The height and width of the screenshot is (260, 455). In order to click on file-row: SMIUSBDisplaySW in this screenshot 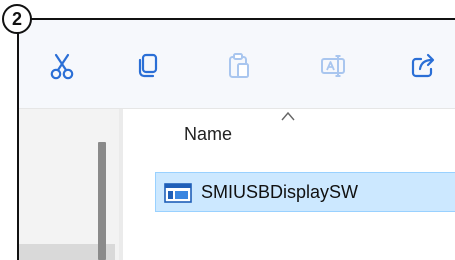, I will do `click(305, 192)`.